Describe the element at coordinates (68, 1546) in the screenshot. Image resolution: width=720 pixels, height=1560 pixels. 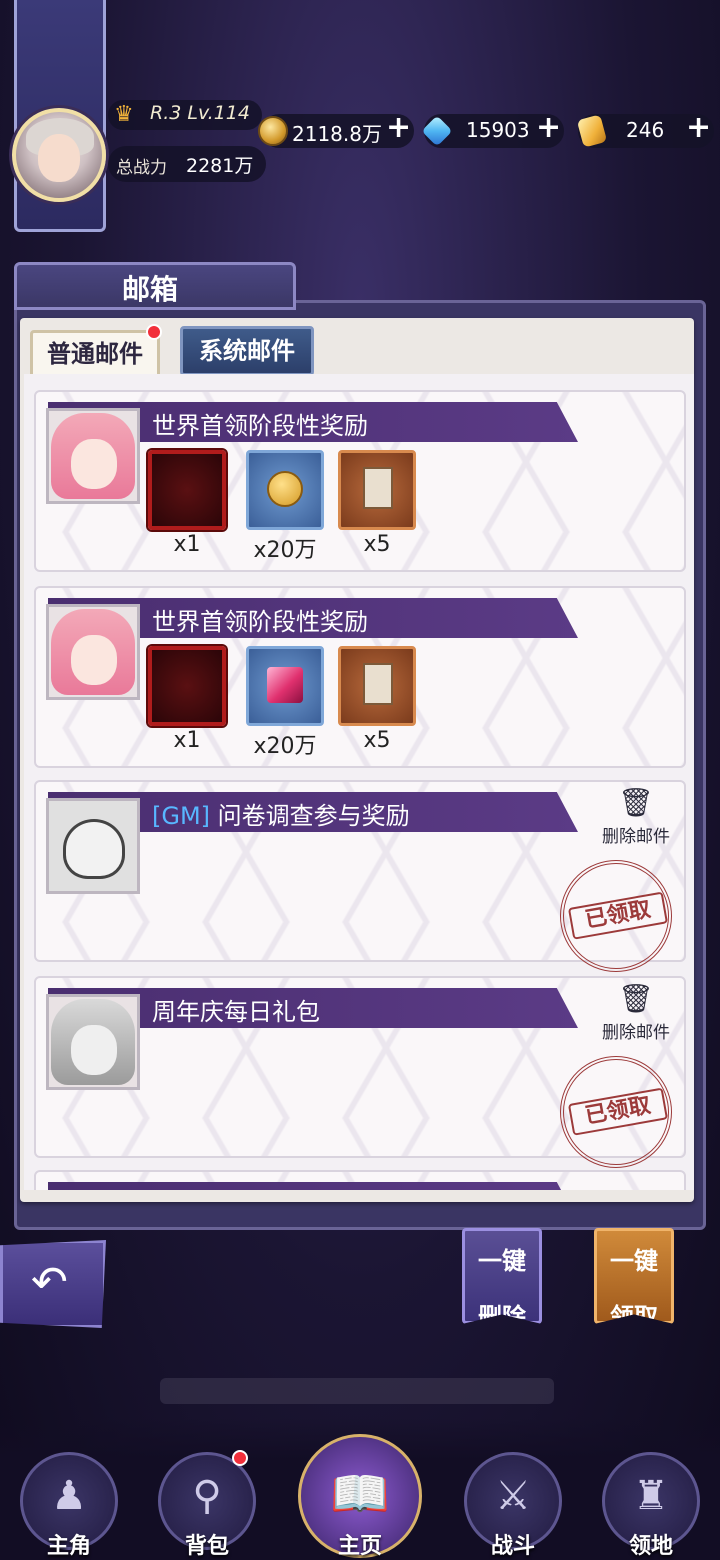
I see `nav-label: 主角` at that location.